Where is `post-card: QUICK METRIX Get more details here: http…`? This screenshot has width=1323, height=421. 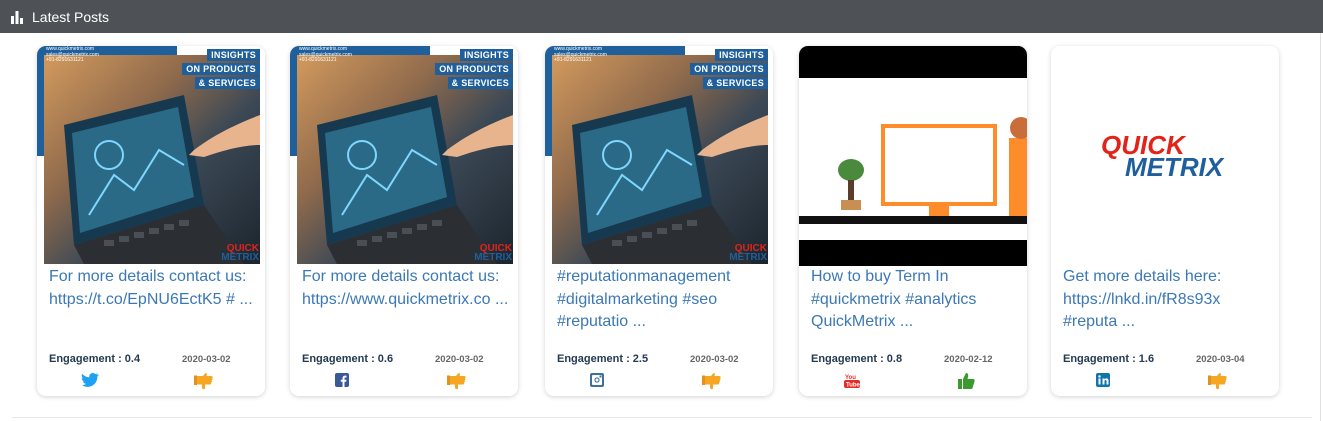 post-card: QUICK METRIX Get more details here: http… is located at coordinates (1165, 221).